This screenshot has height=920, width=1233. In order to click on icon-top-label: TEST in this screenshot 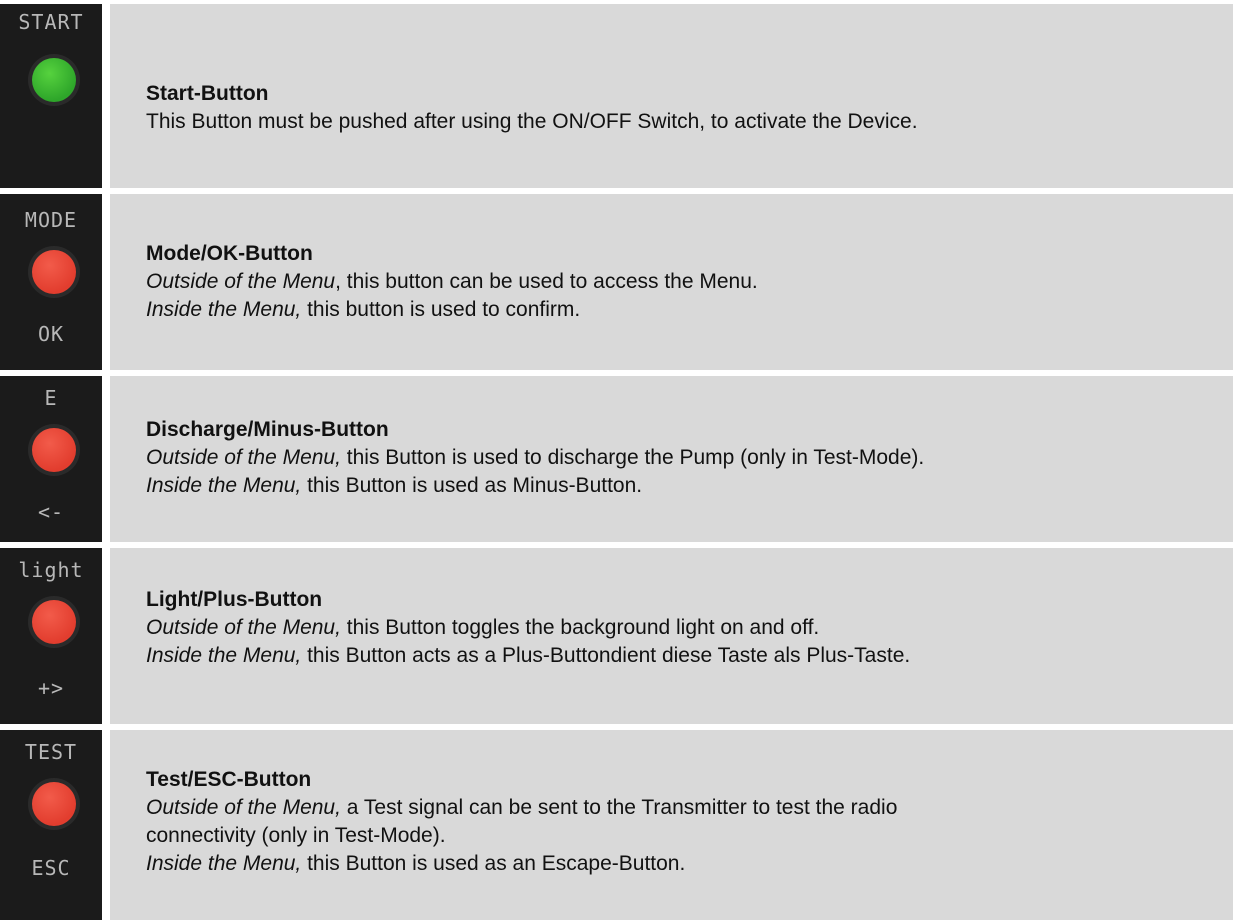, I will do `click(51, 752)`.